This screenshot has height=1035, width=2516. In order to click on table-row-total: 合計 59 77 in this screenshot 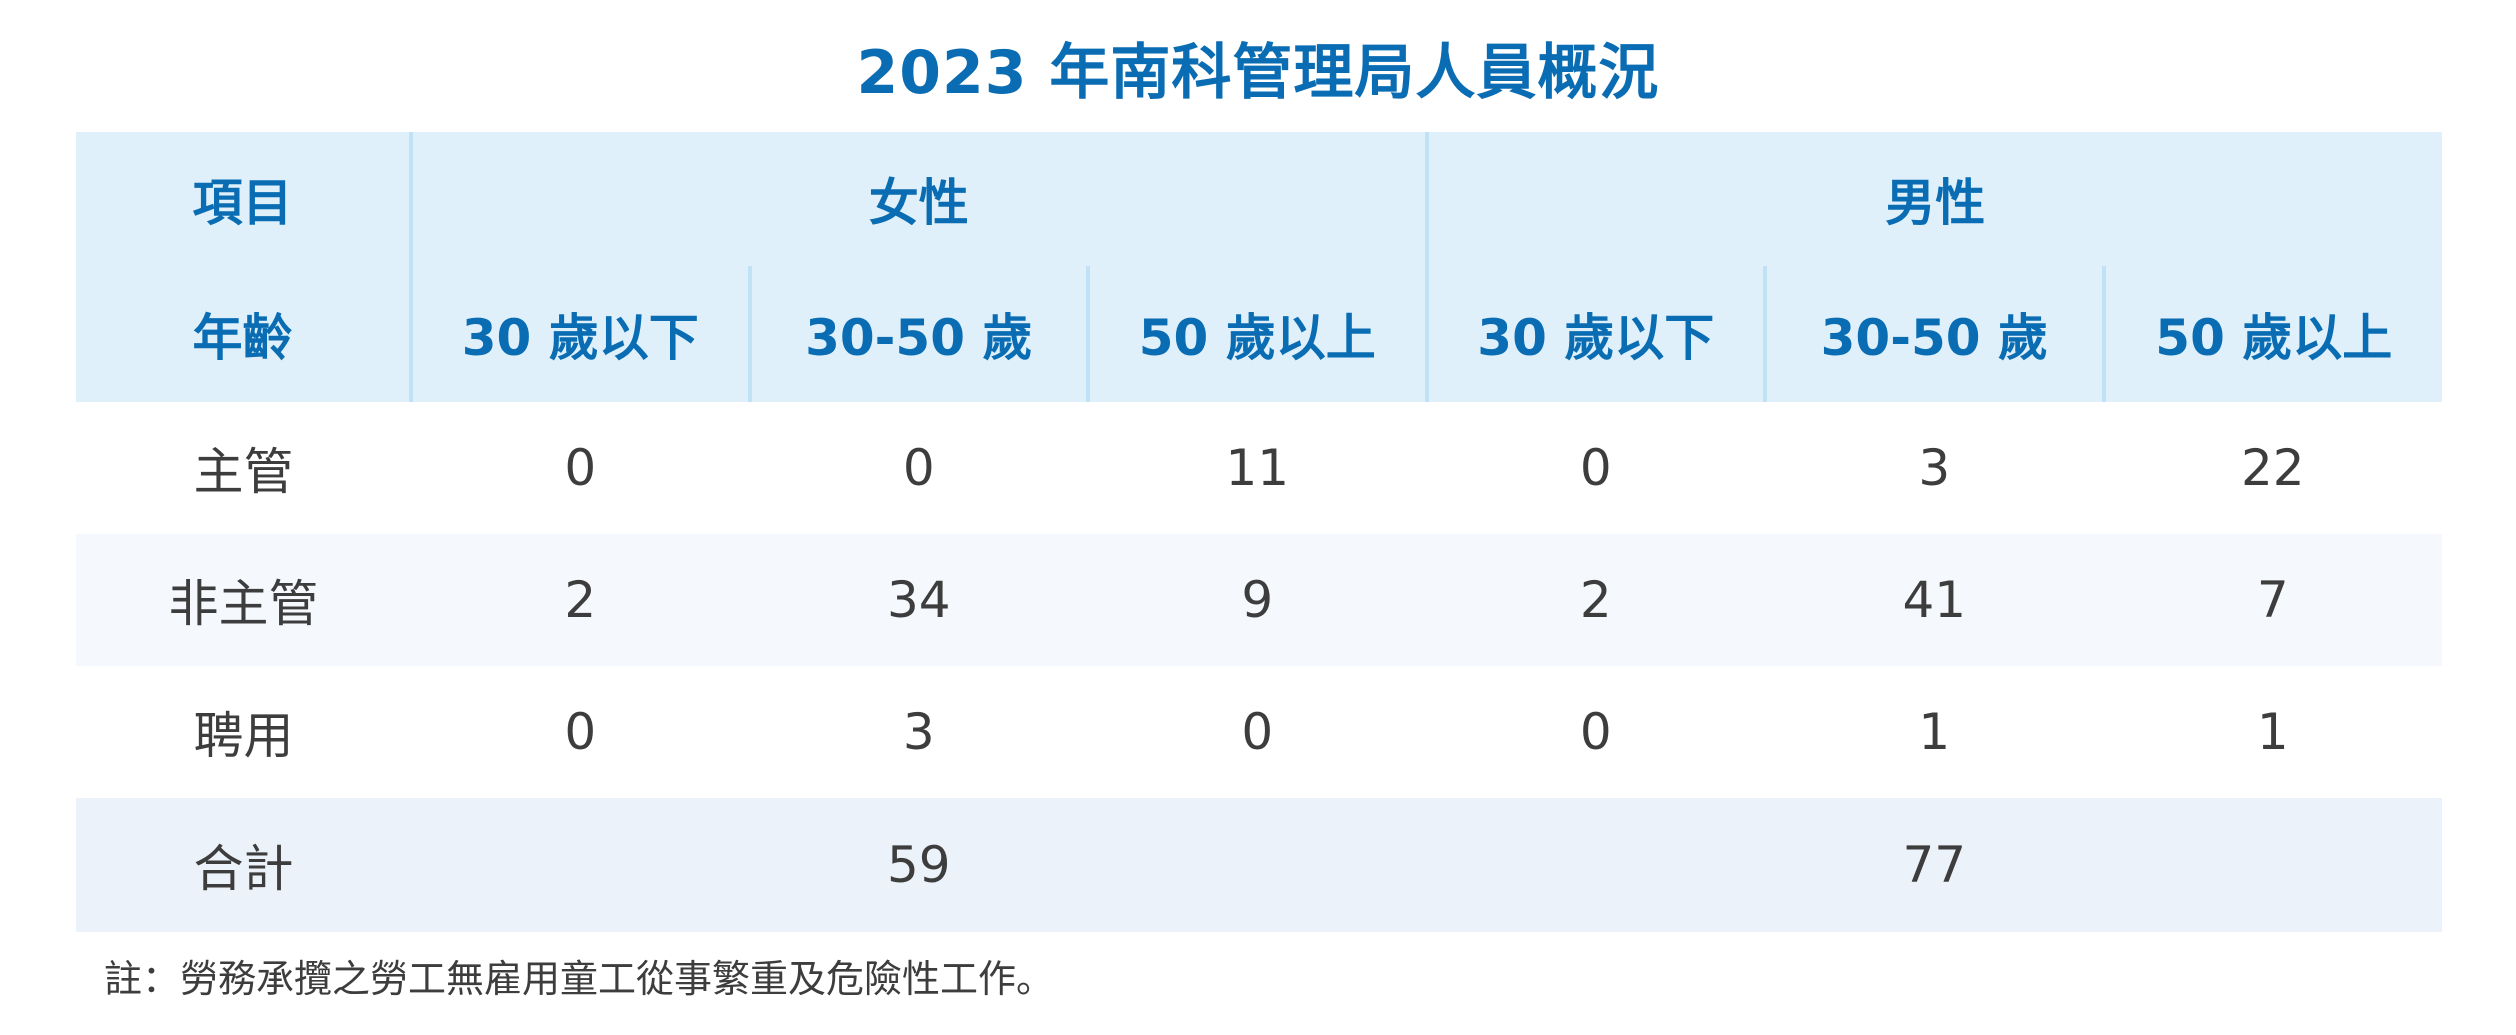, I will do `click(1259, 865)`.